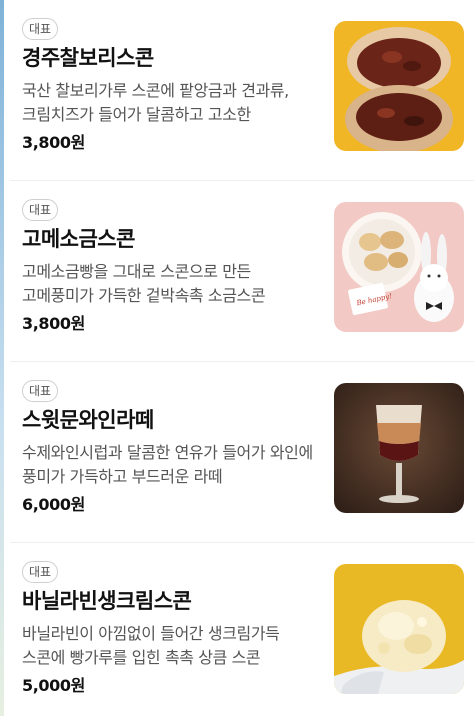  Describe the element at coordinates (144, 283) in the screenshot. I see `menu-item-description: 고메소금빵을 그대로 스콘으로 만든 고메풍미가 가득한 겉박속촉 소금스콘` at that location.